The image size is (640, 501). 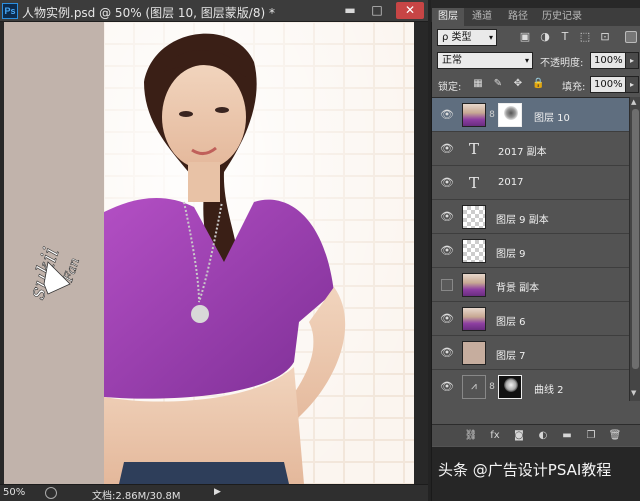 I want to click on panel-tabs: 图层 通道 路径 历史记录, so click(x=536, y=17).